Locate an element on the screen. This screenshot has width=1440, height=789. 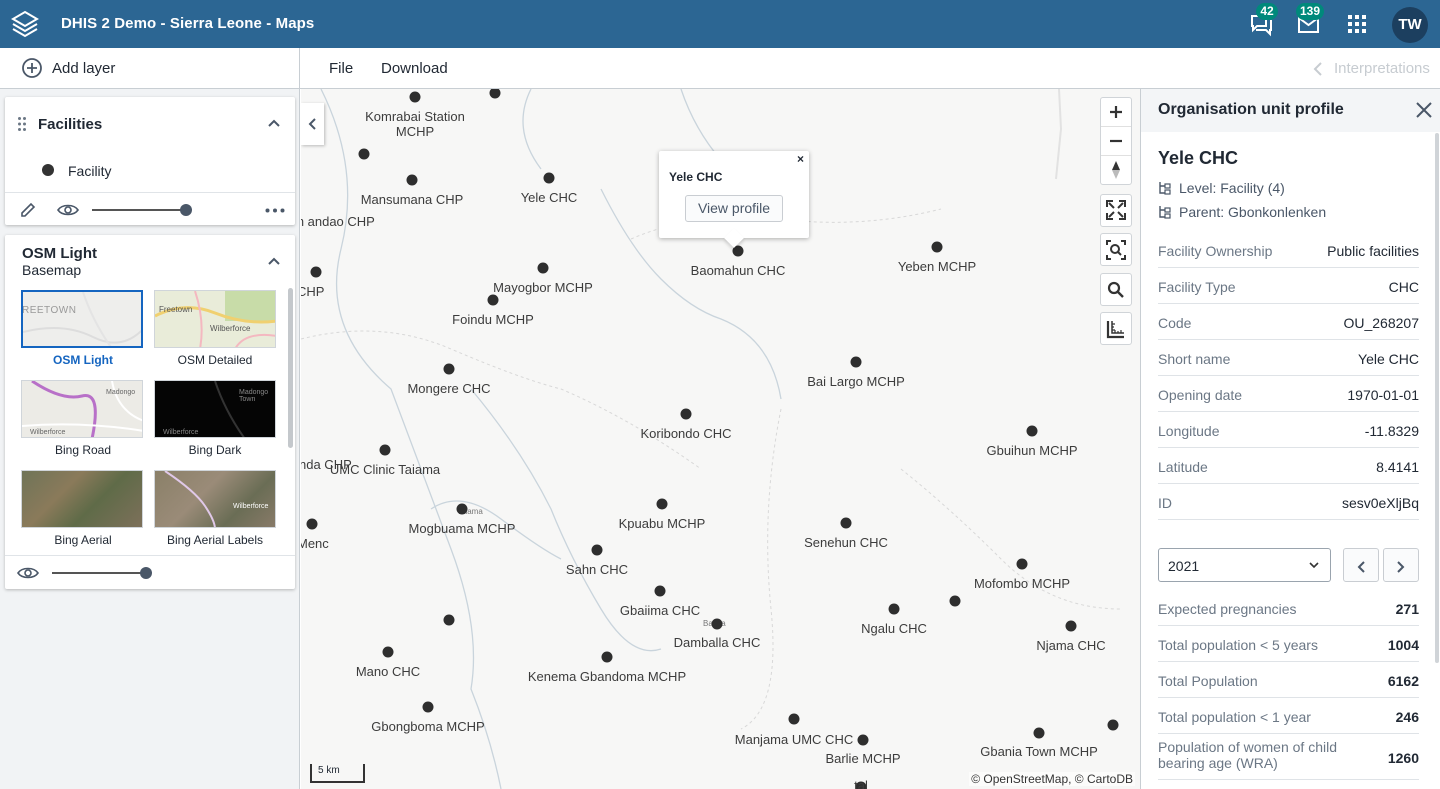
user-avatar: TW is located at coordinates (1410, 25).